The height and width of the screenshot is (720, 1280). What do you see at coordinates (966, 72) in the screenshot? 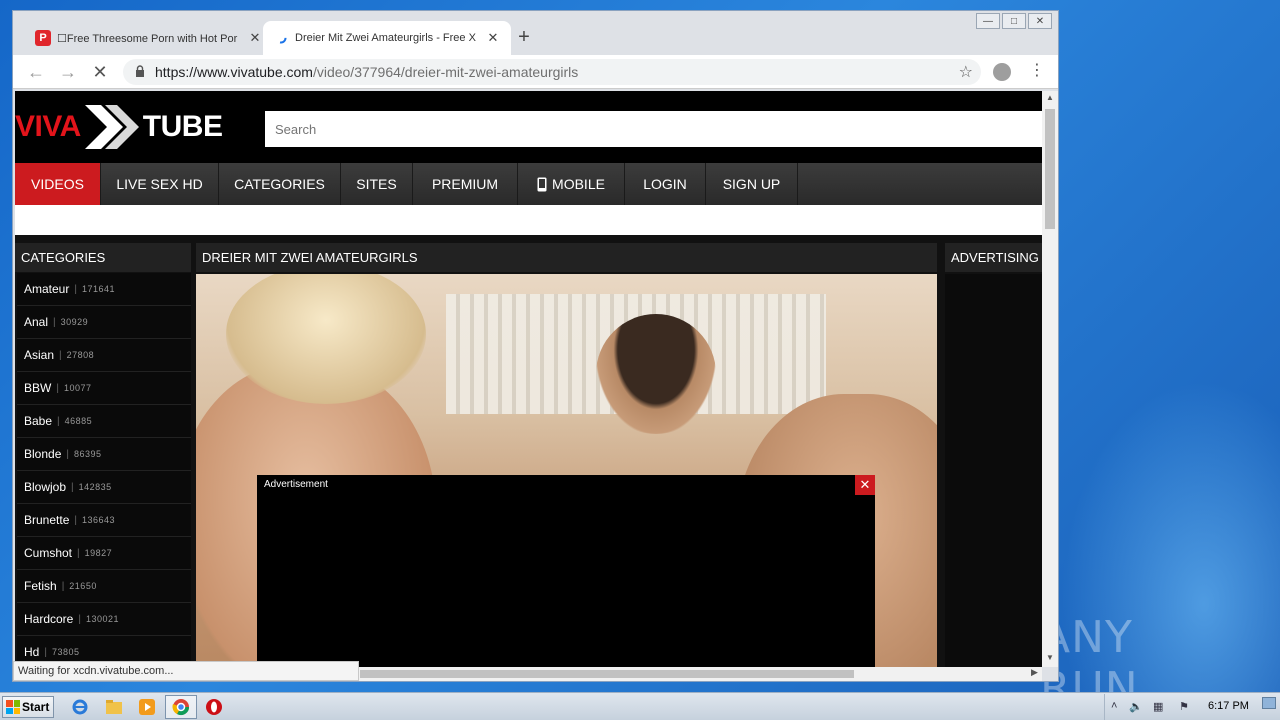
I see `bookmark-star-icon: ☆` at bounding box center [966, 72].